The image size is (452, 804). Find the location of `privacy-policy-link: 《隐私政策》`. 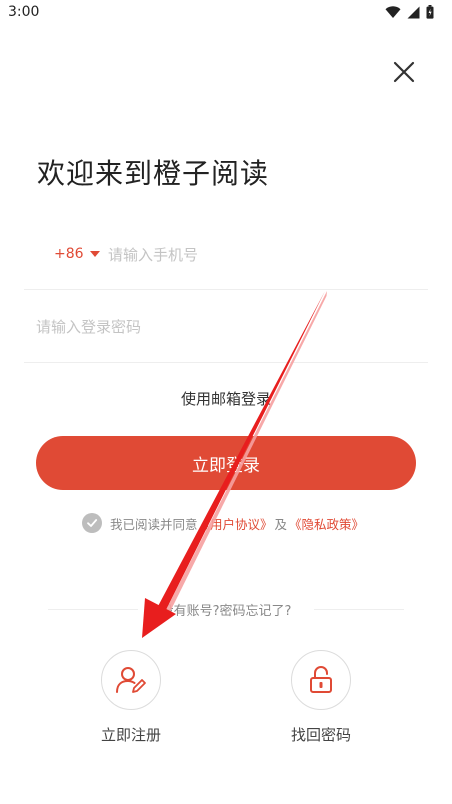

privacy-policy-link: 《隐私政策》 is located at coordinates (326, 523).